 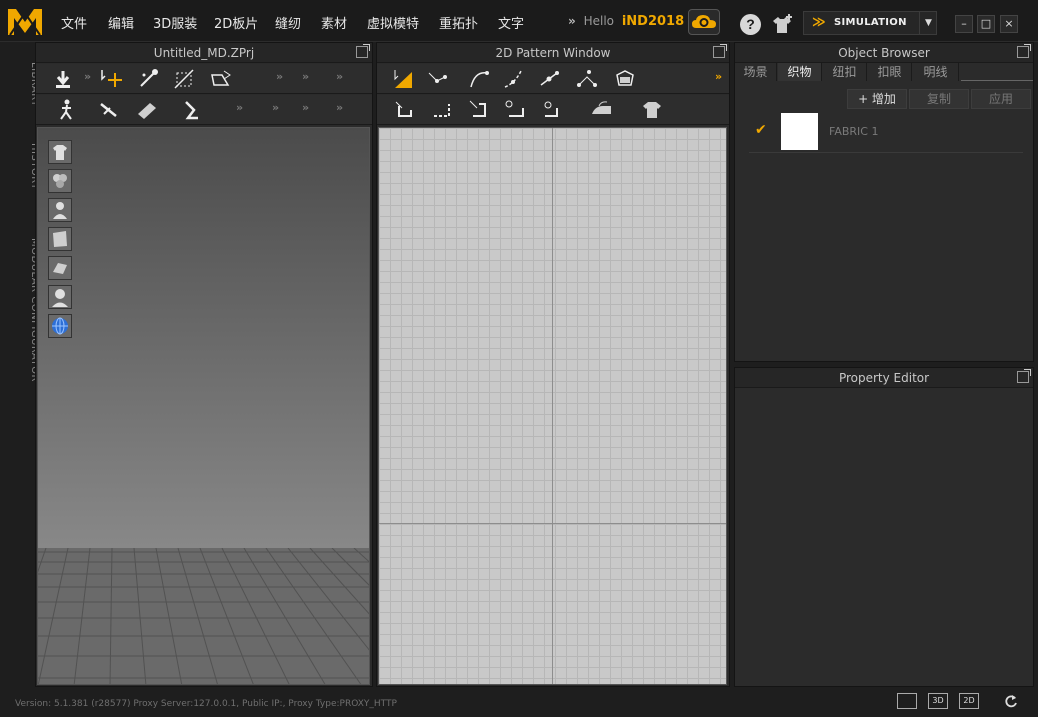 What do you see at coordinates (74, 22) in the screenshot?
I see `menu-file: 文件` at bounding box center [74, 22].